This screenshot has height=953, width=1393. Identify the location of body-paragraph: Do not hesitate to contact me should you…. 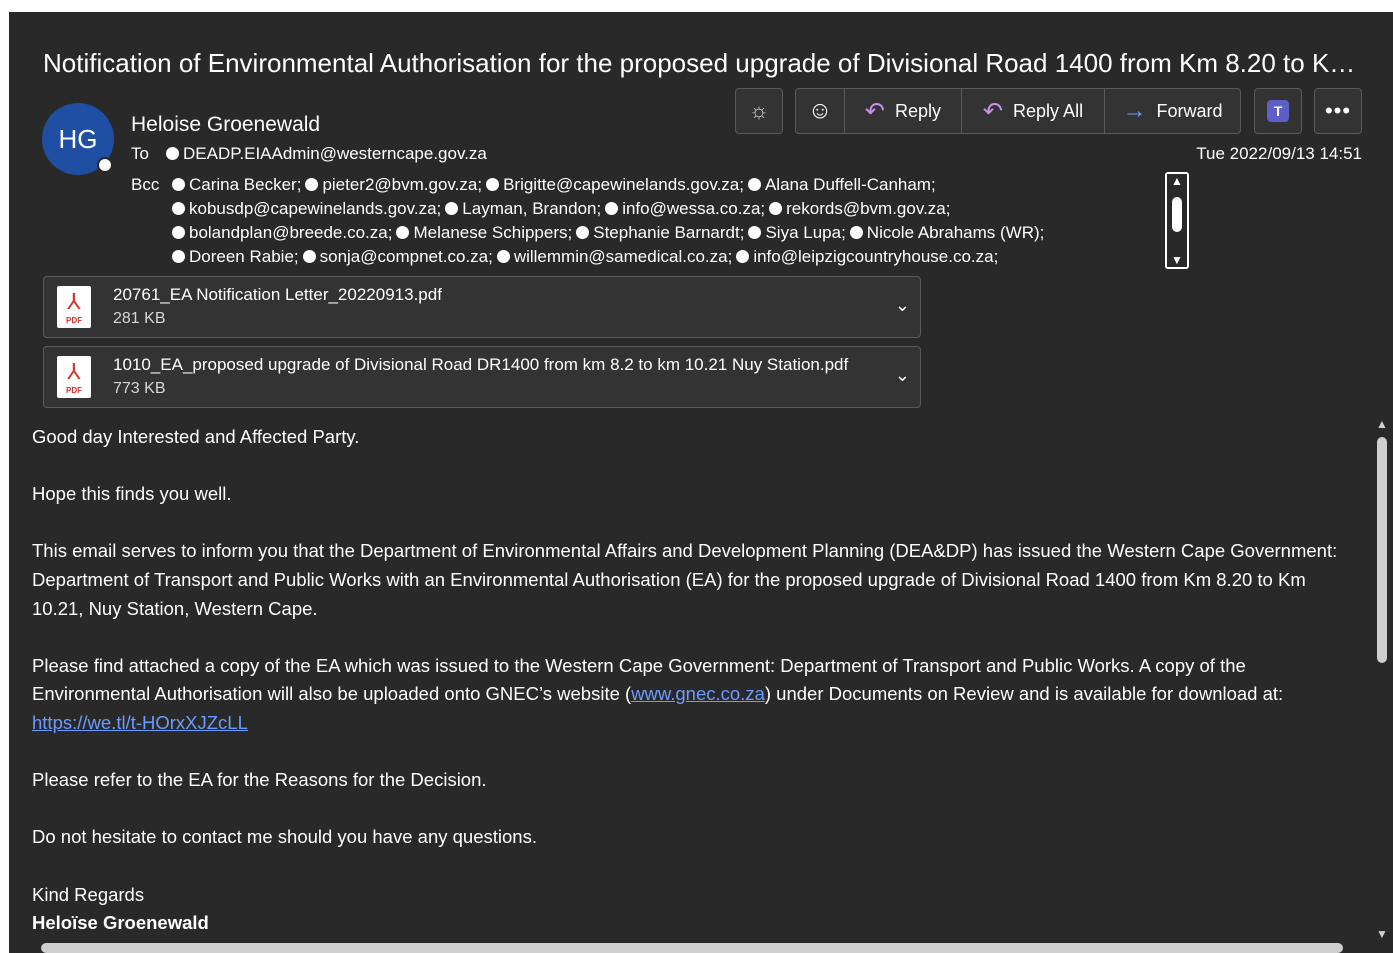
(284, 837).